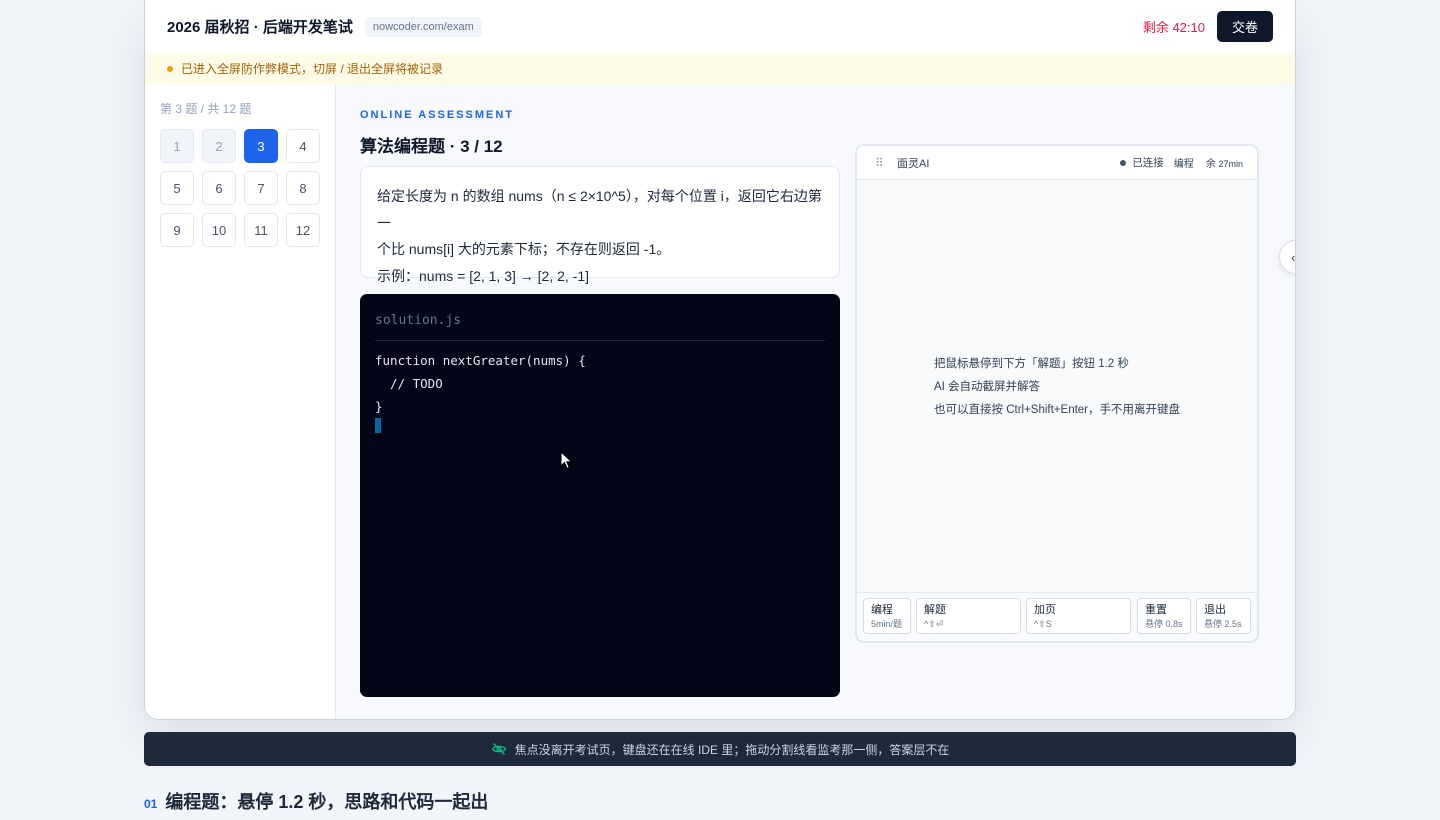  Describe the element at coordinates (880, 163) in the screenshot. I see `drag-handle-icon: ⠿` at that location.